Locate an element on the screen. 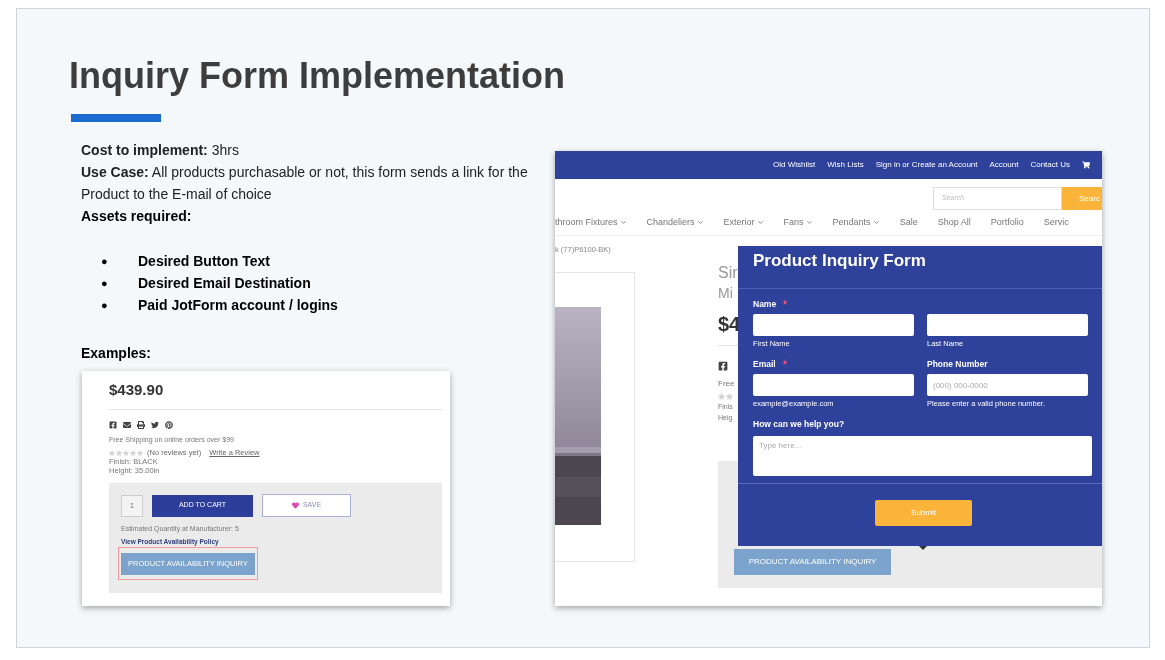 The image size is (1165, 660). top-link: Old Wishlist is located at coordinates (794, 165).